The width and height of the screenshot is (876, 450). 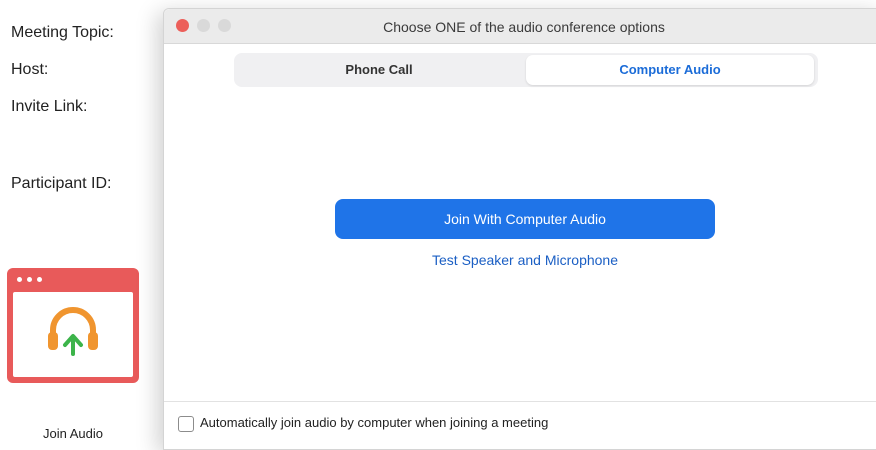 I want to click on invite-link-label: Invite Link:, so click(x=49, y=106).